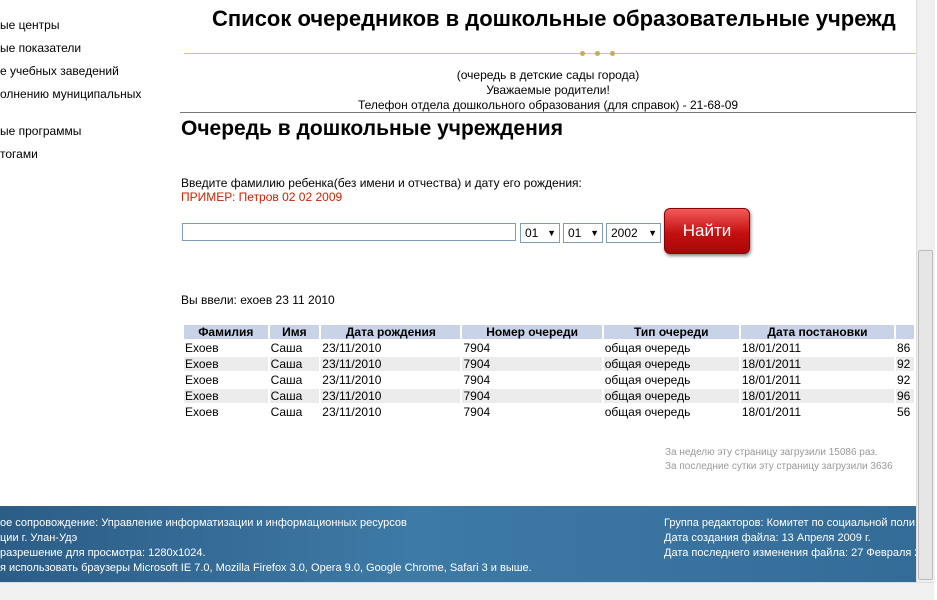  I want to click on vertical-scrollbar, so click(925, 291).